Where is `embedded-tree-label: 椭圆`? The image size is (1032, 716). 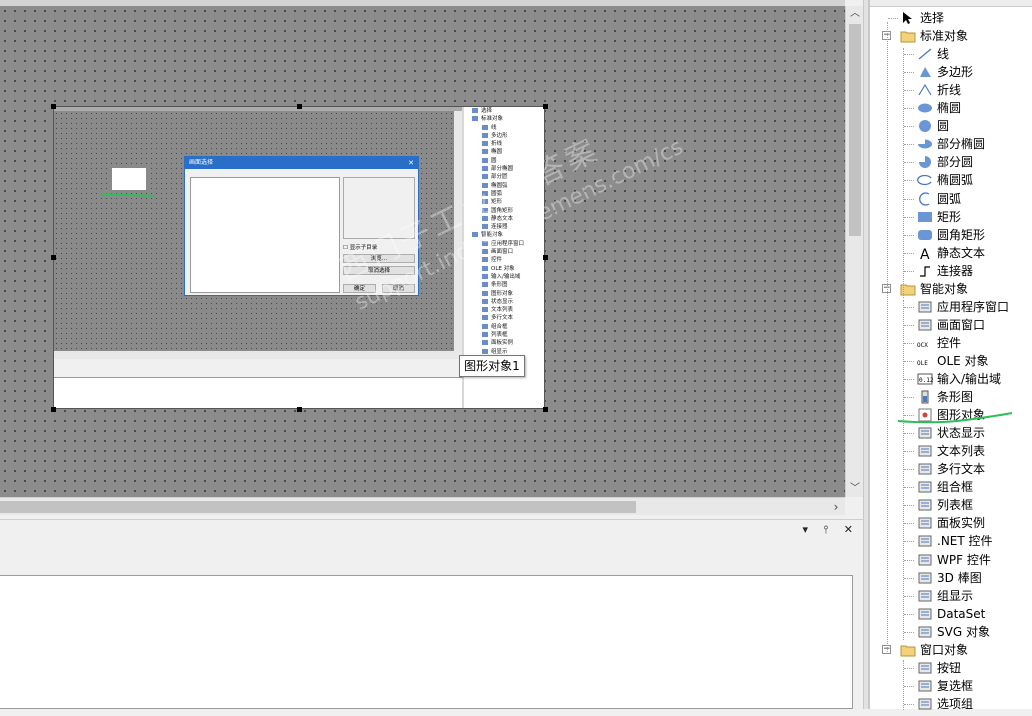
embedded-tree-label: 椭圆 is located at coordinates (497, 152).